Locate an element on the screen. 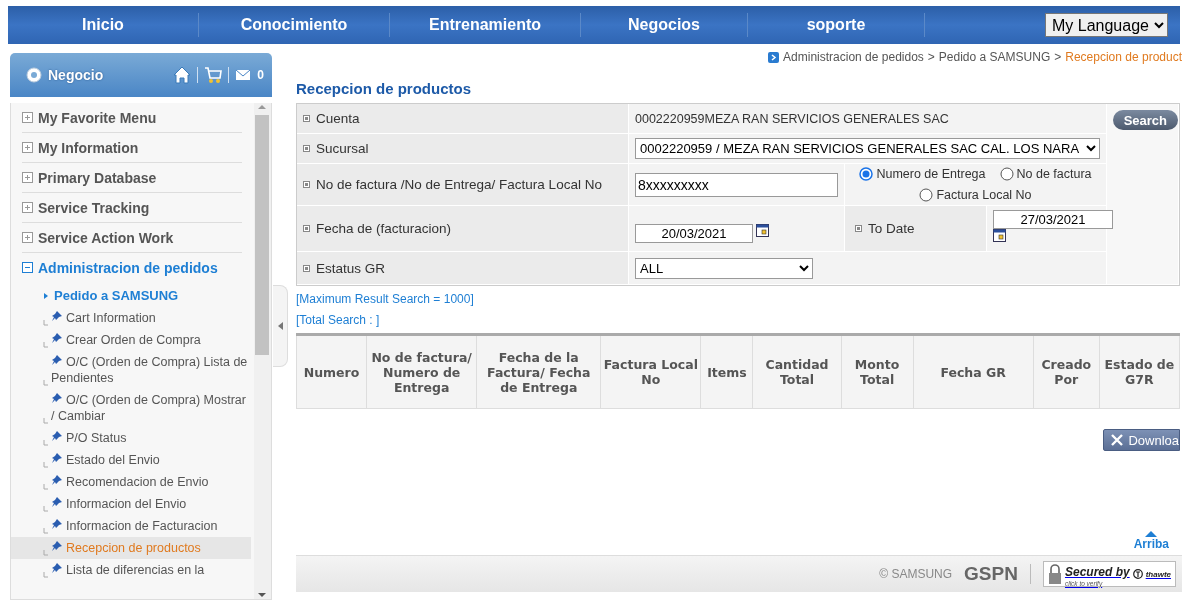 This screenshot has height=600, width=1188. submenu-link: Informacion de Facturacion is located at coordinates (131, 526).